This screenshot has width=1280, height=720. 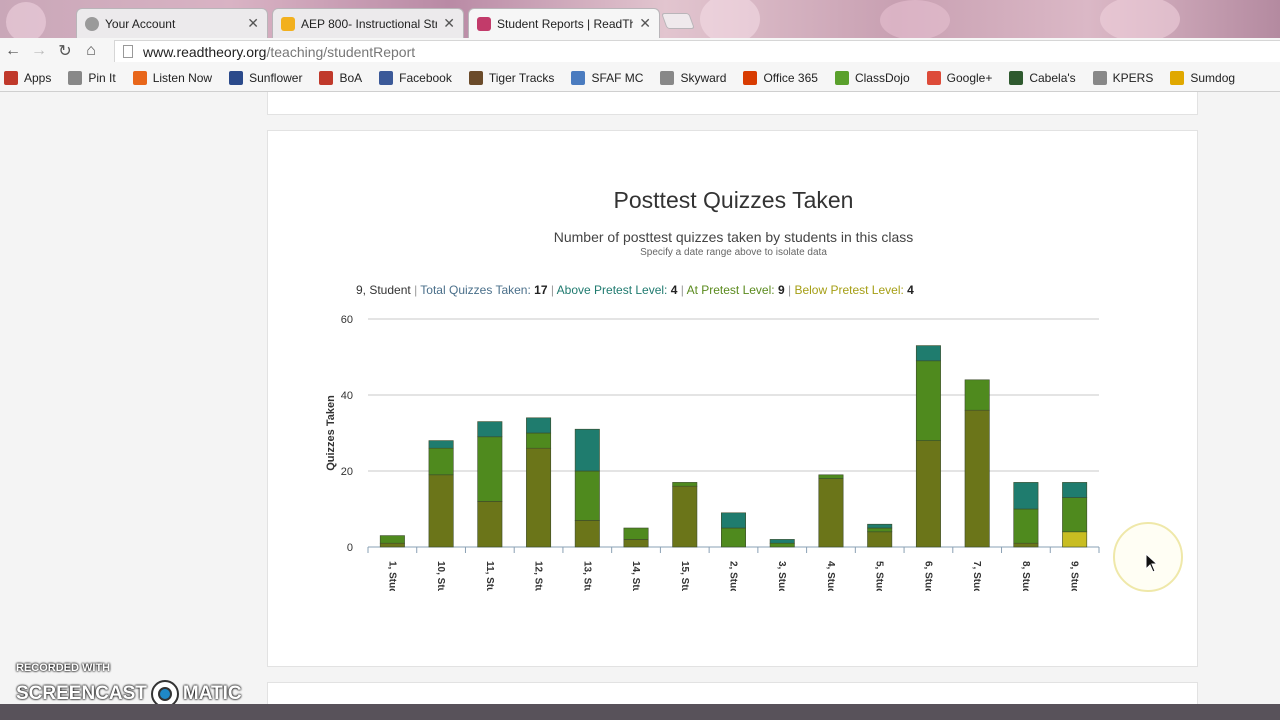 I want to click on bookmark-label: Apps, so click(x=38, y=77).